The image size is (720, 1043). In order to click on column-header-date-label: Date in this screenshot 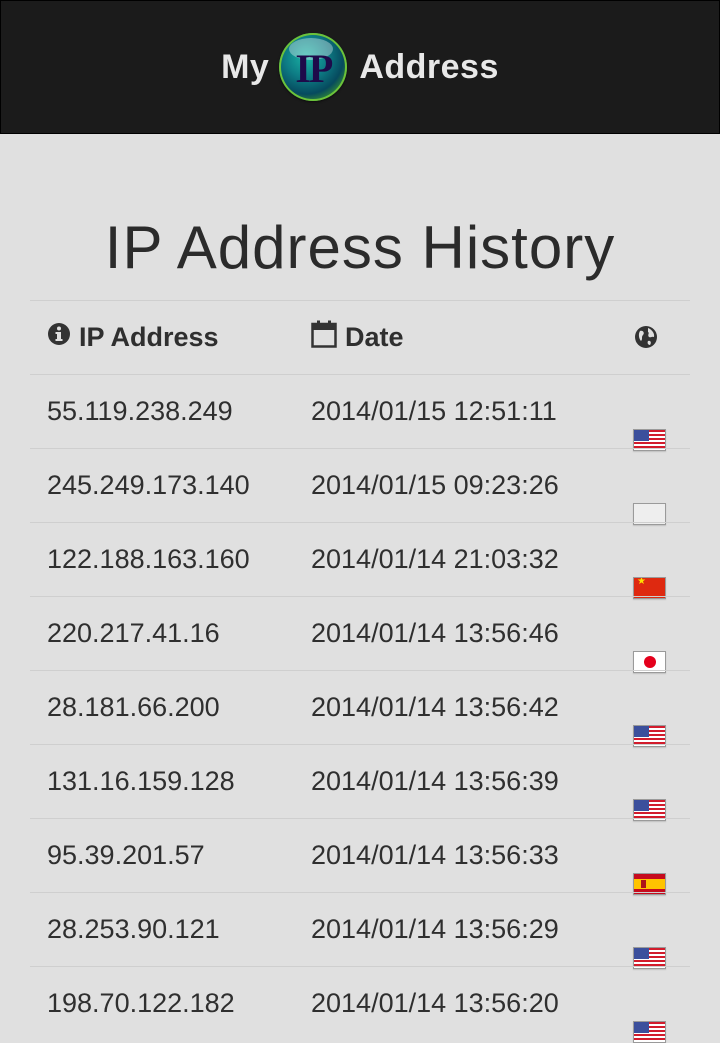, I will do `click(374, 337)`.